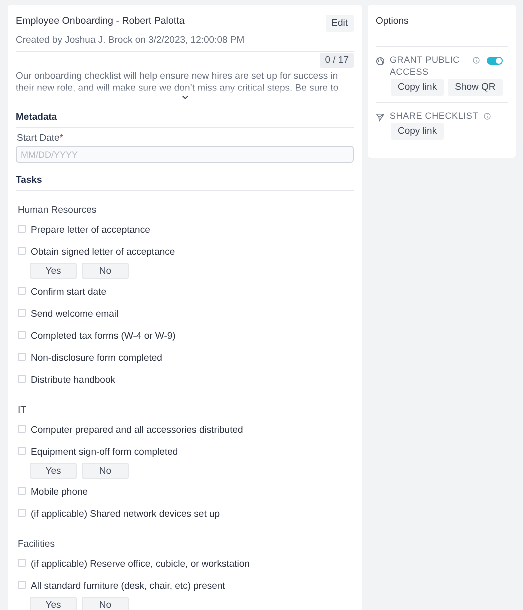 The height and width of the screenshot is (610, 523). I want to click on task-label: Obtain signed letter of acceptance, so click(103, 252).